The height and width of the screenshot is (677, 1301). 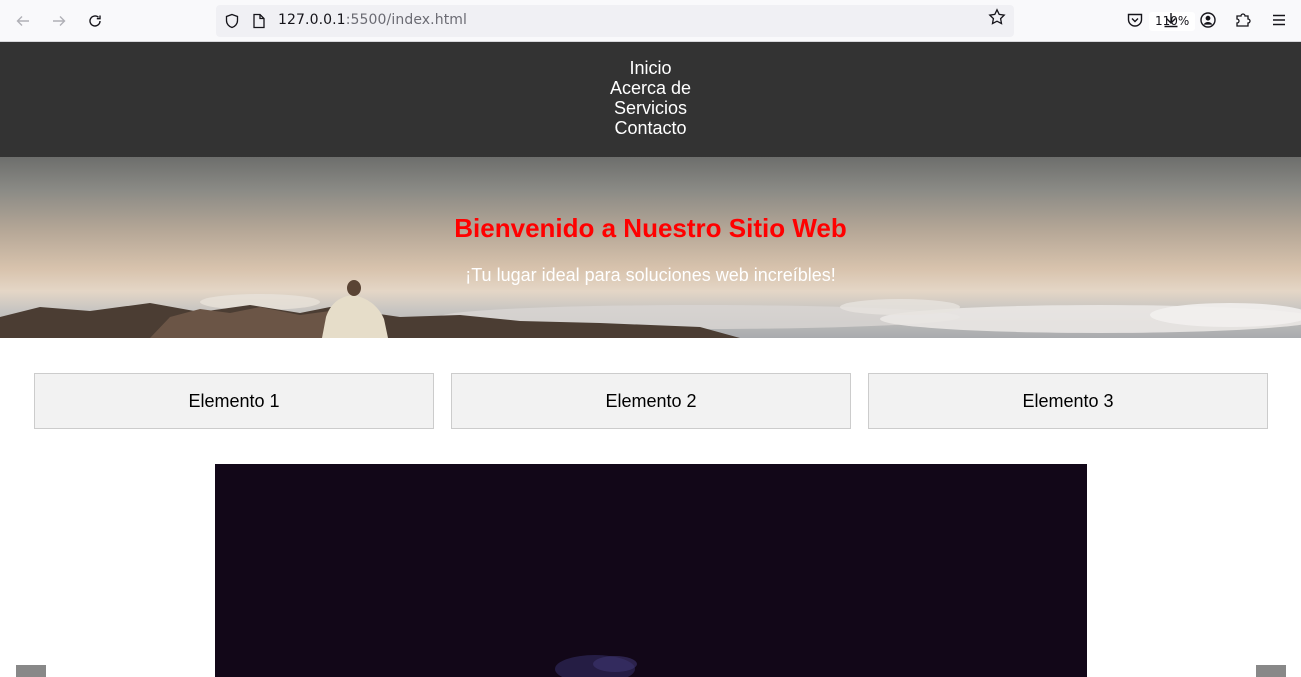 What do you see at coordinates (650, 309) in the screenshot?
I see `hero-background-image` at bounding box center [650, 309].